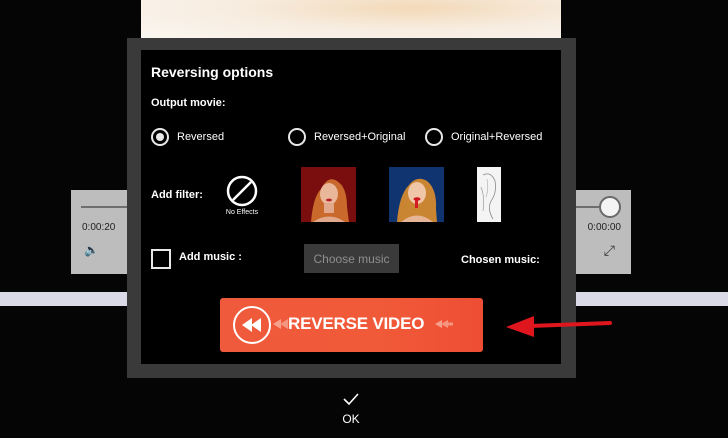 Image resolution: width=728 pixels, height=438 pixels. Describe the element at coordinates (201, 137) in the screenshot. I see `radio-label: Reversed` at that location.